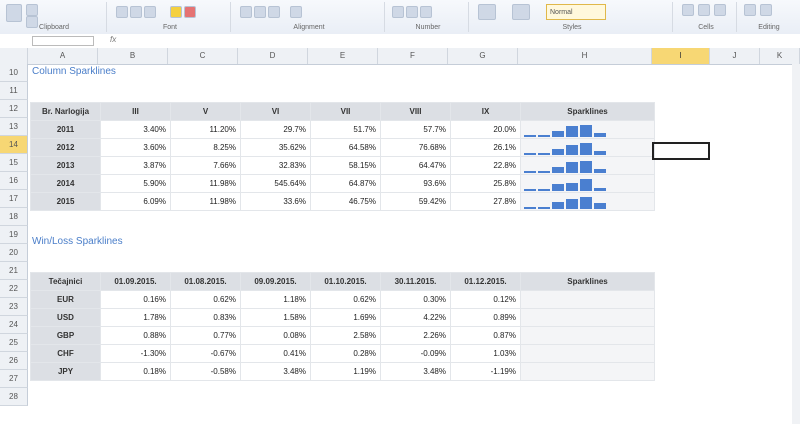 The height and width of the screenshot is (424, 800). I want to click on column-header: B, so click(133, 56).